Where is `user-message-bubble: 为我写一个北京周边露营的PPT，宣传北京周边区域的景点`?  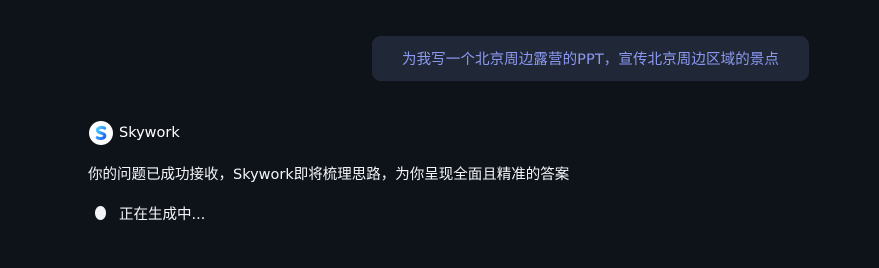
user-message-bubble: 为我写一个北京周边露营的PPT，宣传北京周边区域的景点 is located at coordinates (590, 58).